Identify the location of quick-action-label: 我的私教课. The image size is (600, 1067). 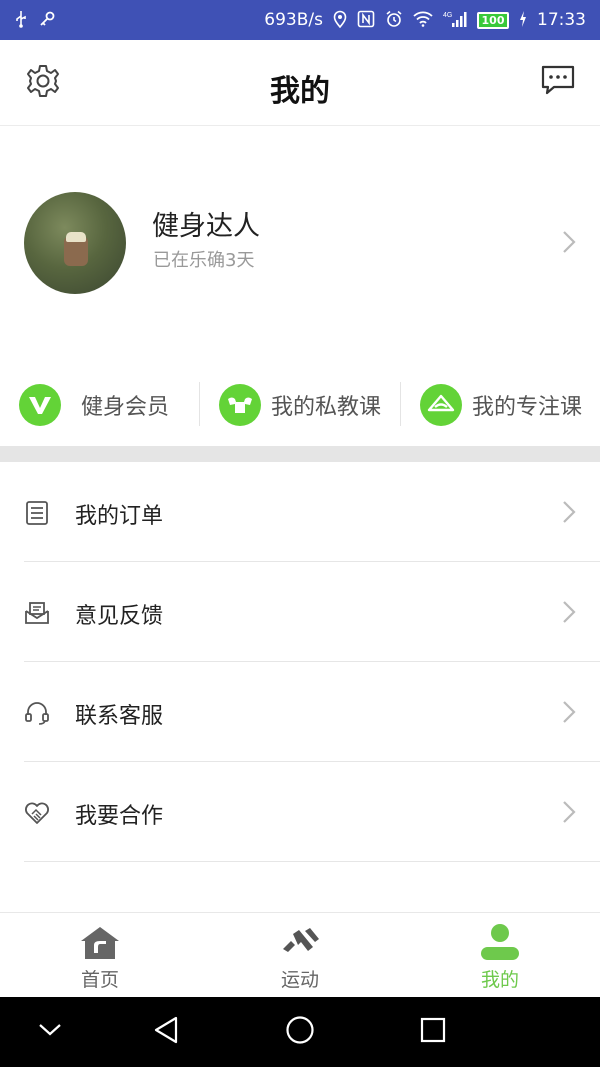
(326, 407).